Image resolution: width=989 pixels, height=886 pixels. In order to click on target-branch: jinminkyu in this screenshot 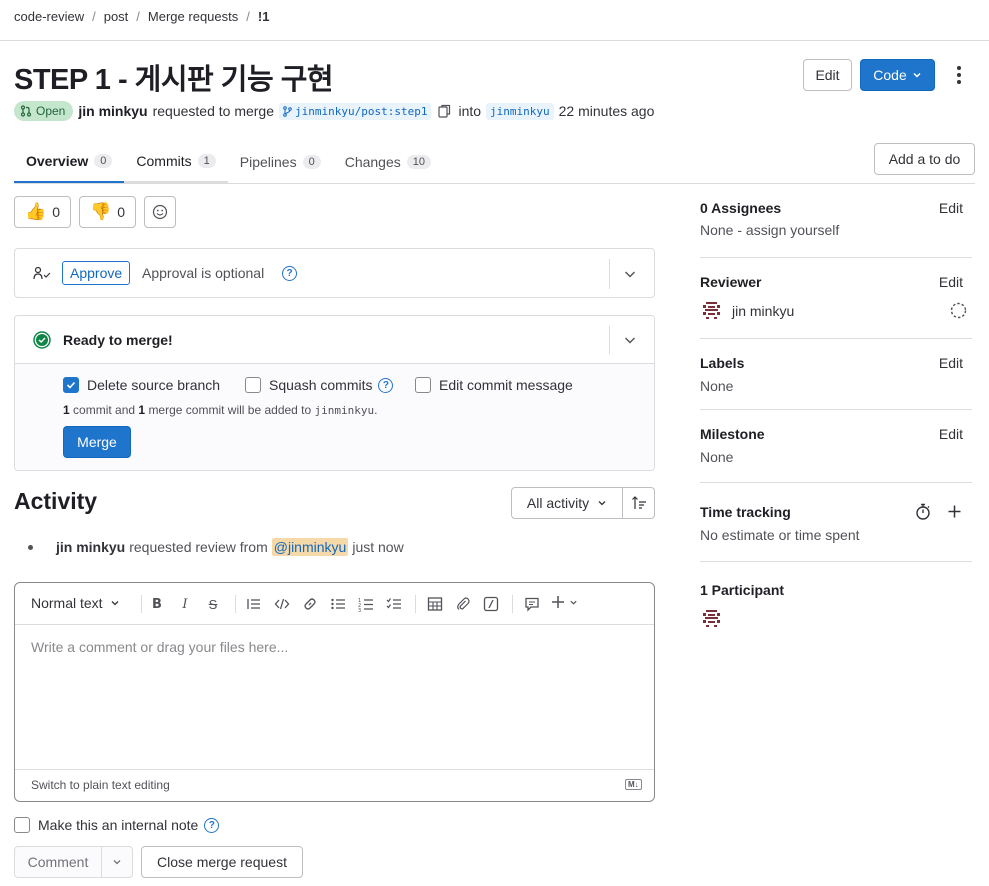, I will do `click(520, 111)`.